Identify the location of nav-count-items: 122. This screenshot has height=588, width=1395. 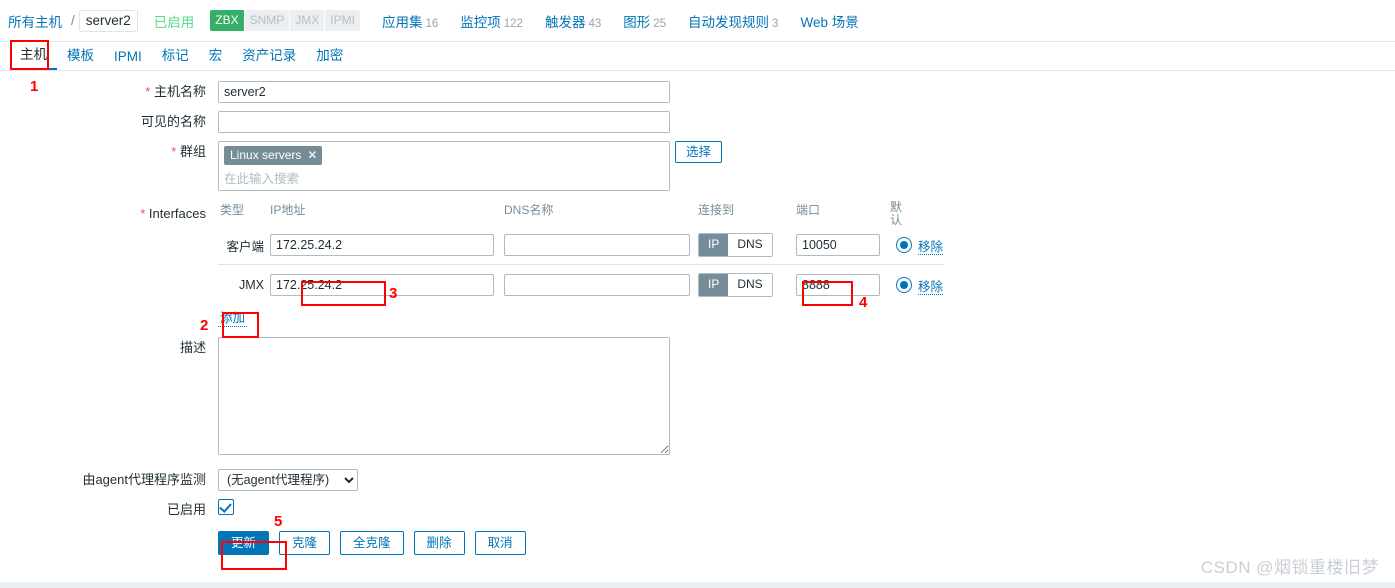
(513, 23).